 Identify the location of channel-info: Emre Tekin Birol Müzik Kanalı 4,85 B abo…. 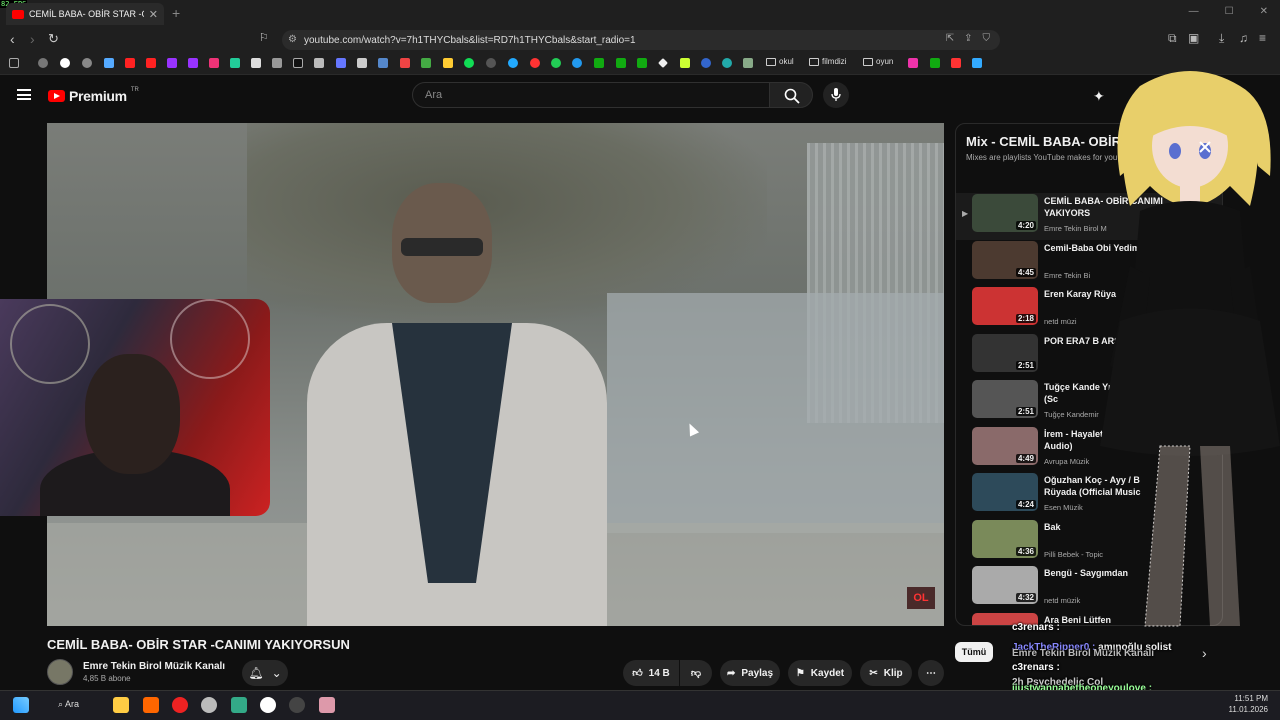
(136, 672).